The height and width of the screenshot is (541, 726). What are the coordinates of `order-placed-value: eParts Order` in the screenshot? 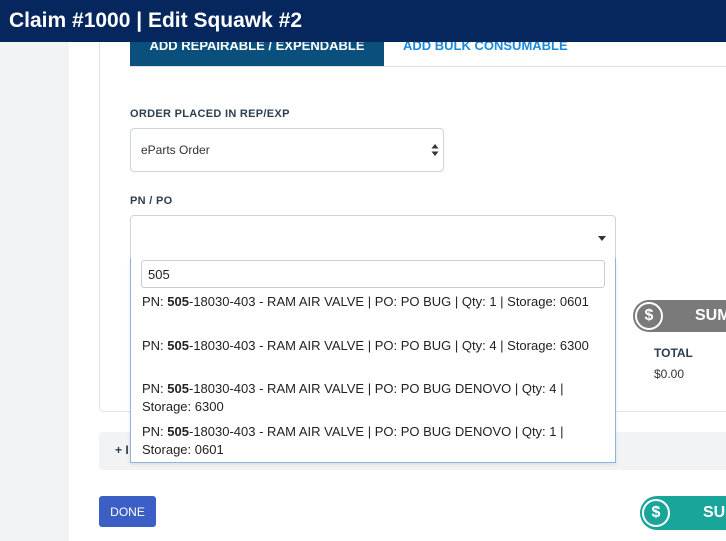 It's located at (175, 150).